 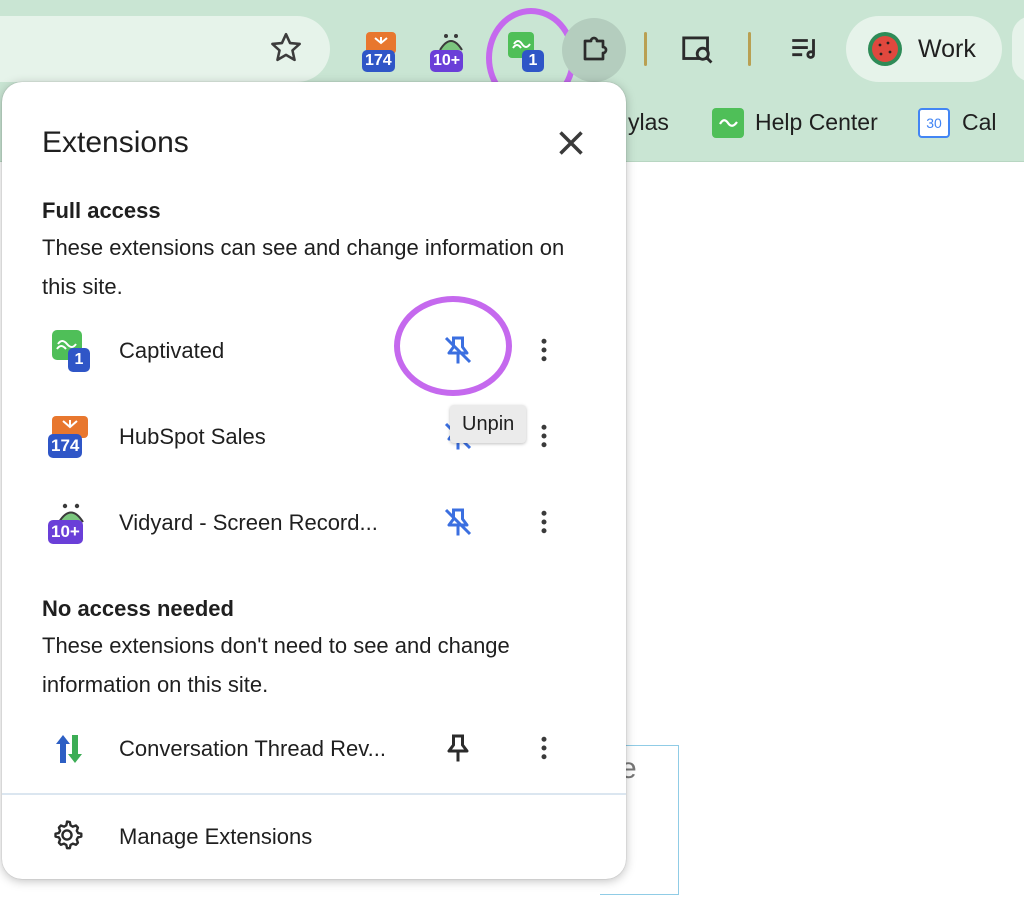 What do you see at coordinates (138, 608) in the screenshot?
I see `no-access-heading: No access needed` at bounding box center [138, 608].